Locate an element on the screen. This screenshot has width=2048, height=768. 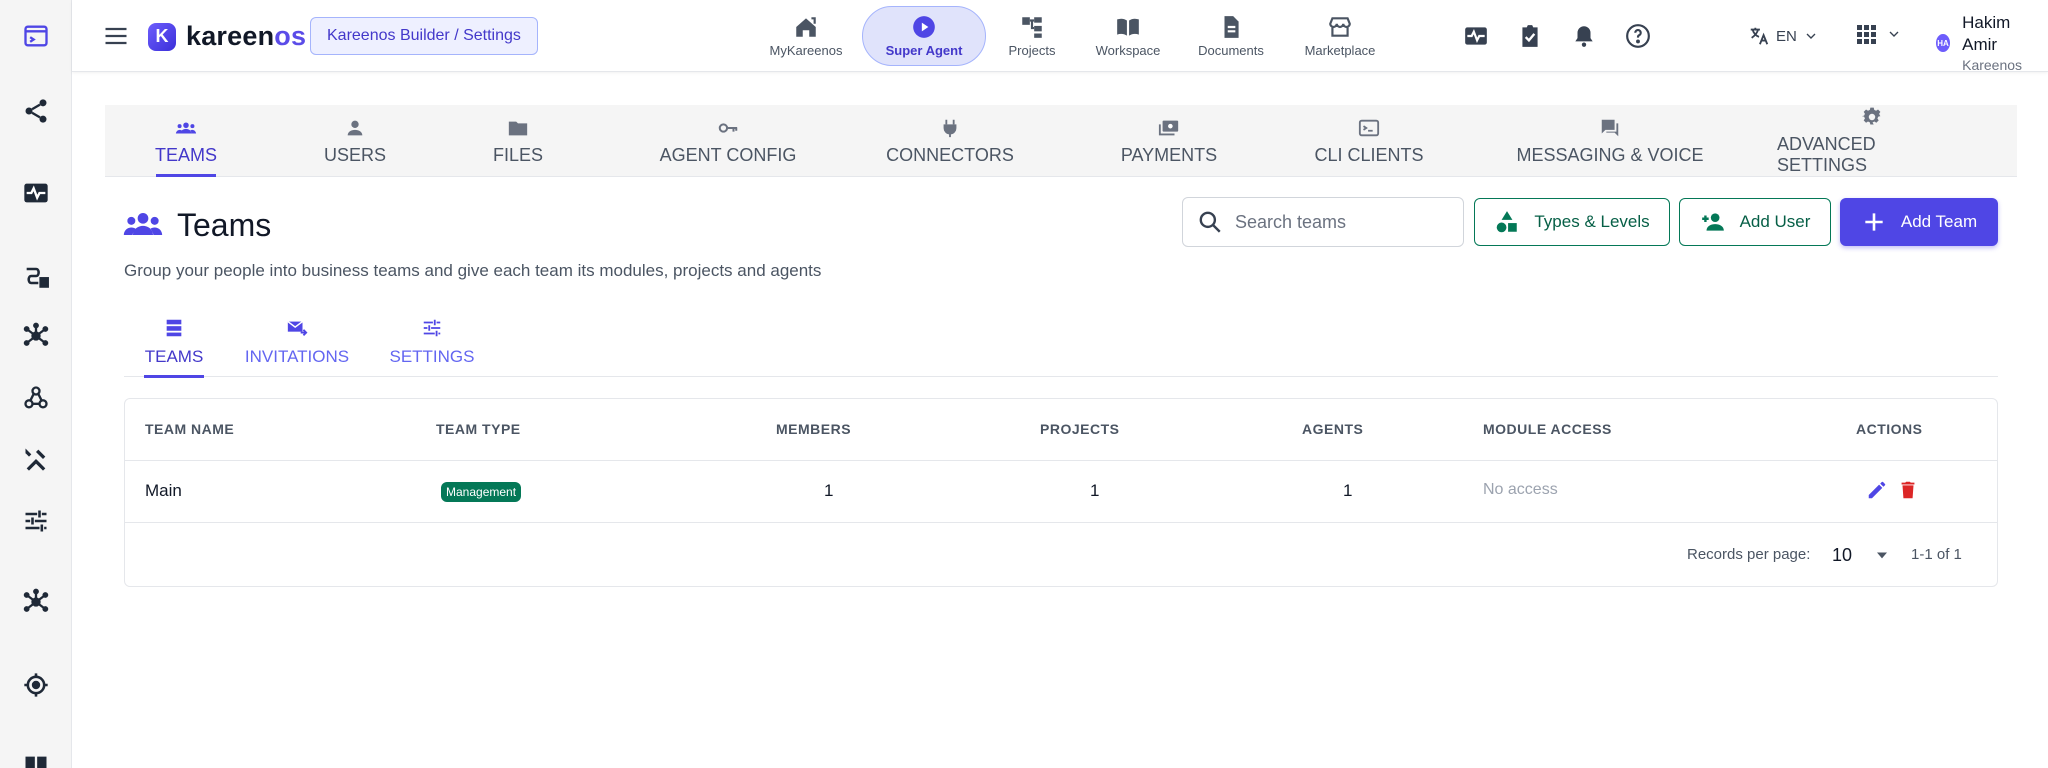
language-label: EN is located at coordinates (1786, 36).